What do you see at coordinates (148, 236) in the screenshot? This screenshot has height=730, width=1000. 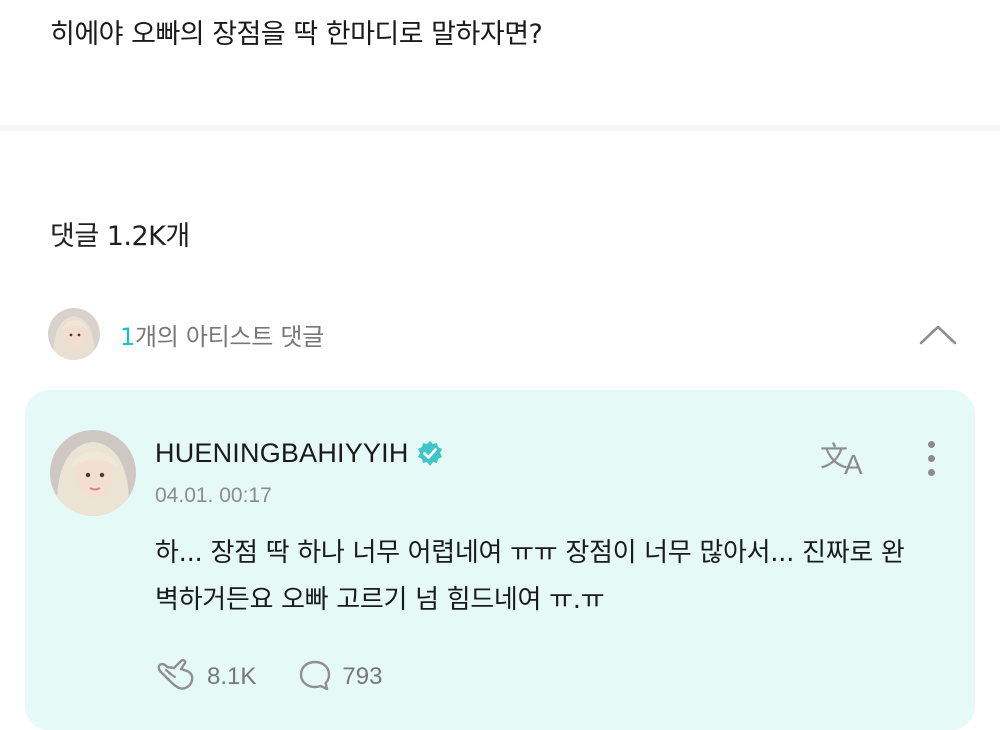 I see `comments-count: 1.2K개` at bounding box center [148, 236].